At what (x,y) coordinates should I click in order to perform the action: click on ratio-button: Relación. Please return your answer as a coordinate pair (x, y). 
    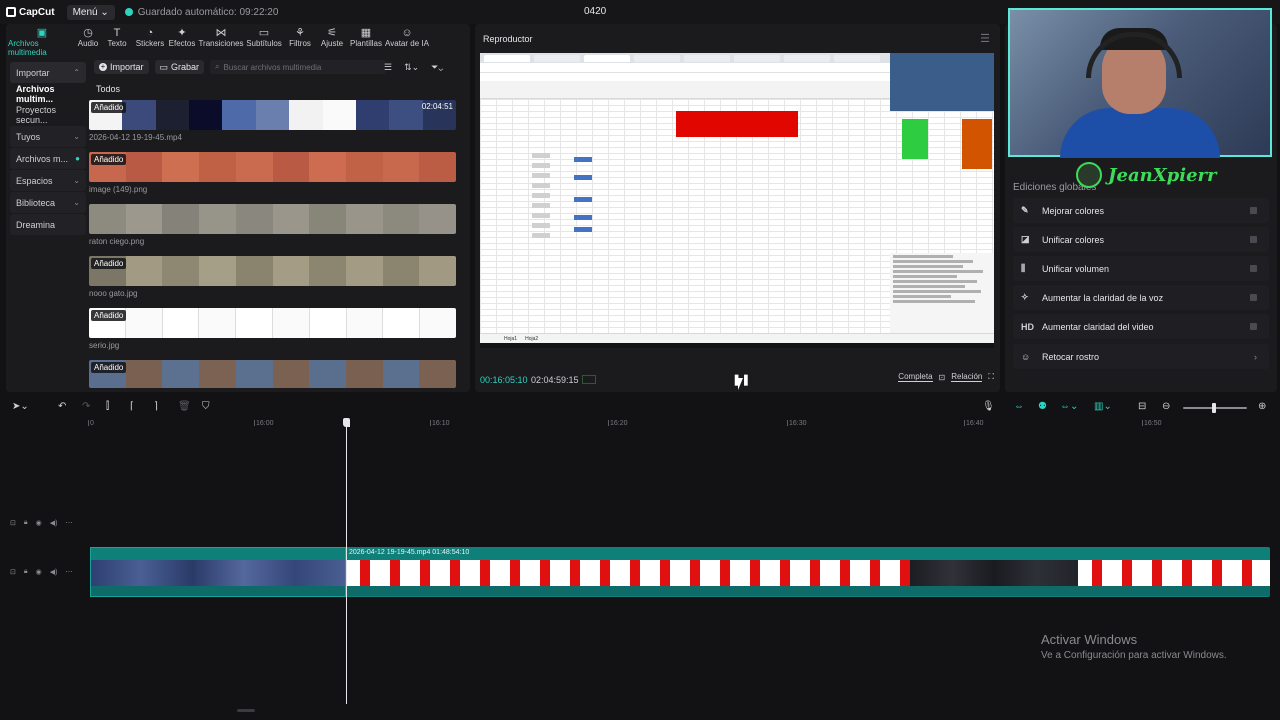
    Looking at the image, I should click on (967, 377).